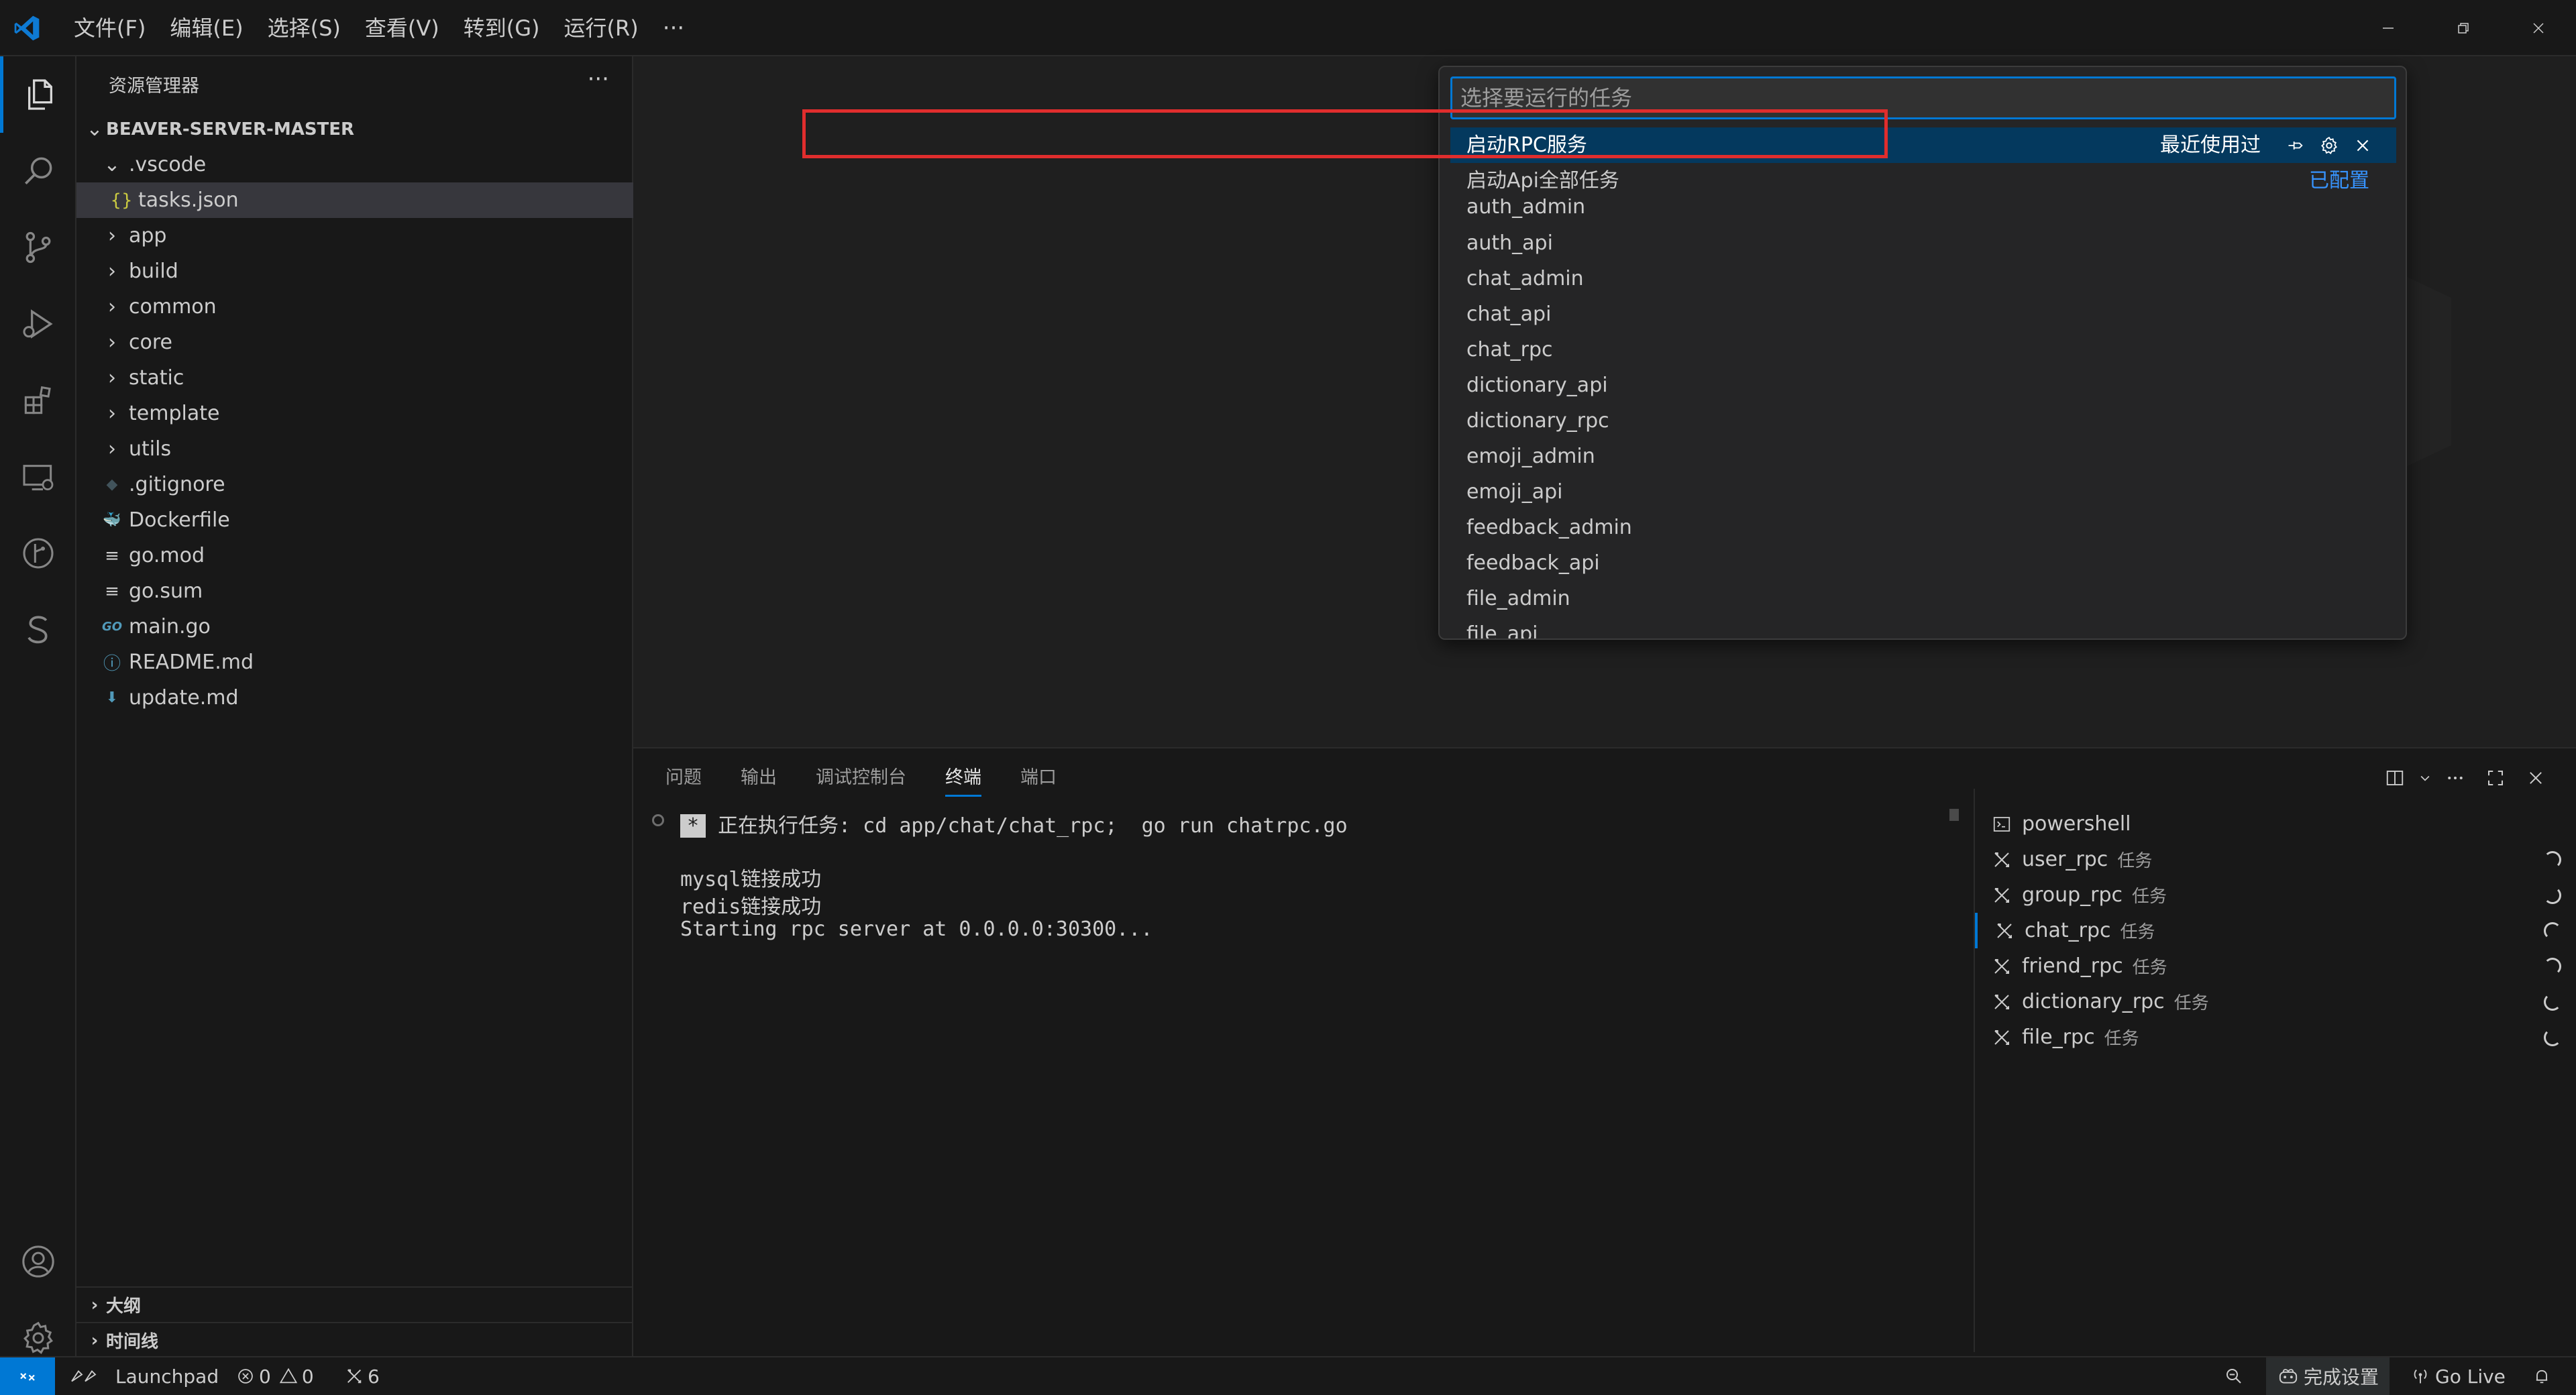  Describe the element at coordinates (354, 1304) in the screenshot. I see `outline-section: › 大纲` at that location.